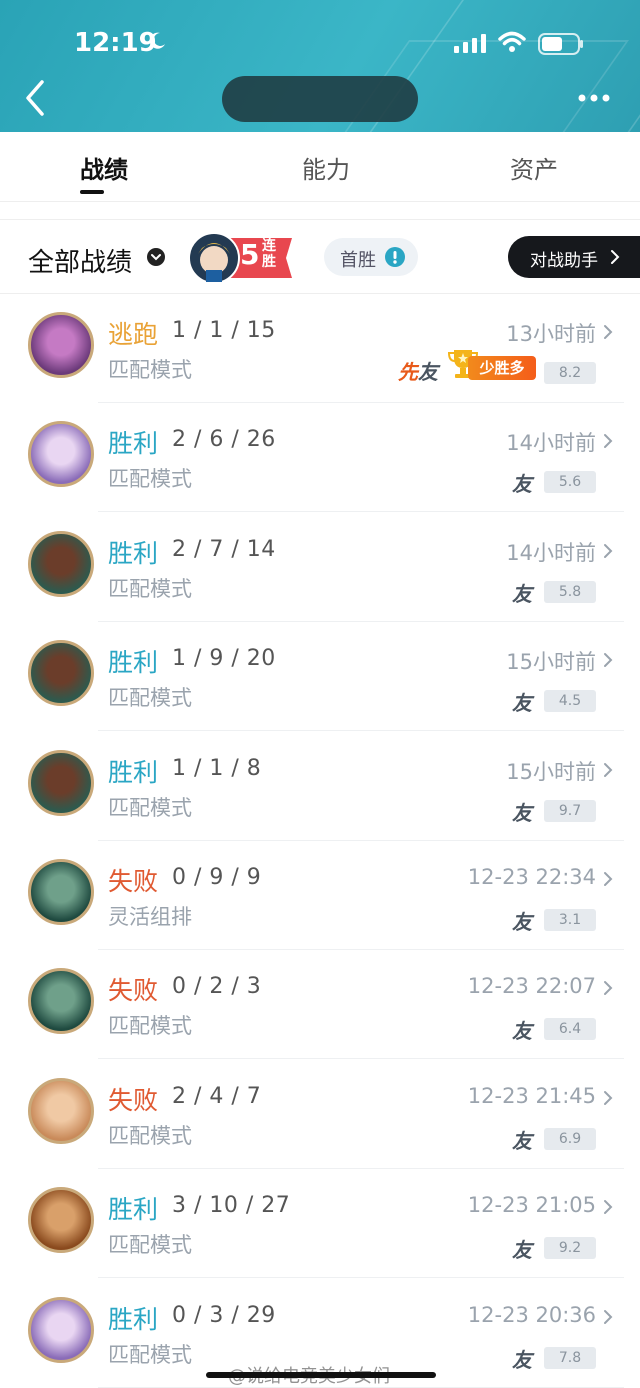  Describe the element at coordinates (320, 66) in the screenshot. I see `app-header: 12:19` at that location.